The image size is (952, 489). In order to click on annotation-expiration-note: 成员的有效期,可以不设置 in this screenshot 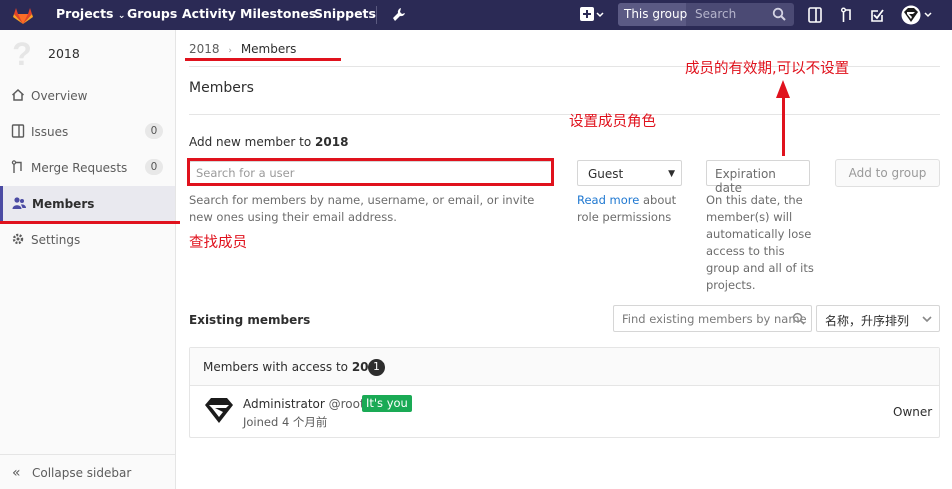, I will do `click(767, 69)`.